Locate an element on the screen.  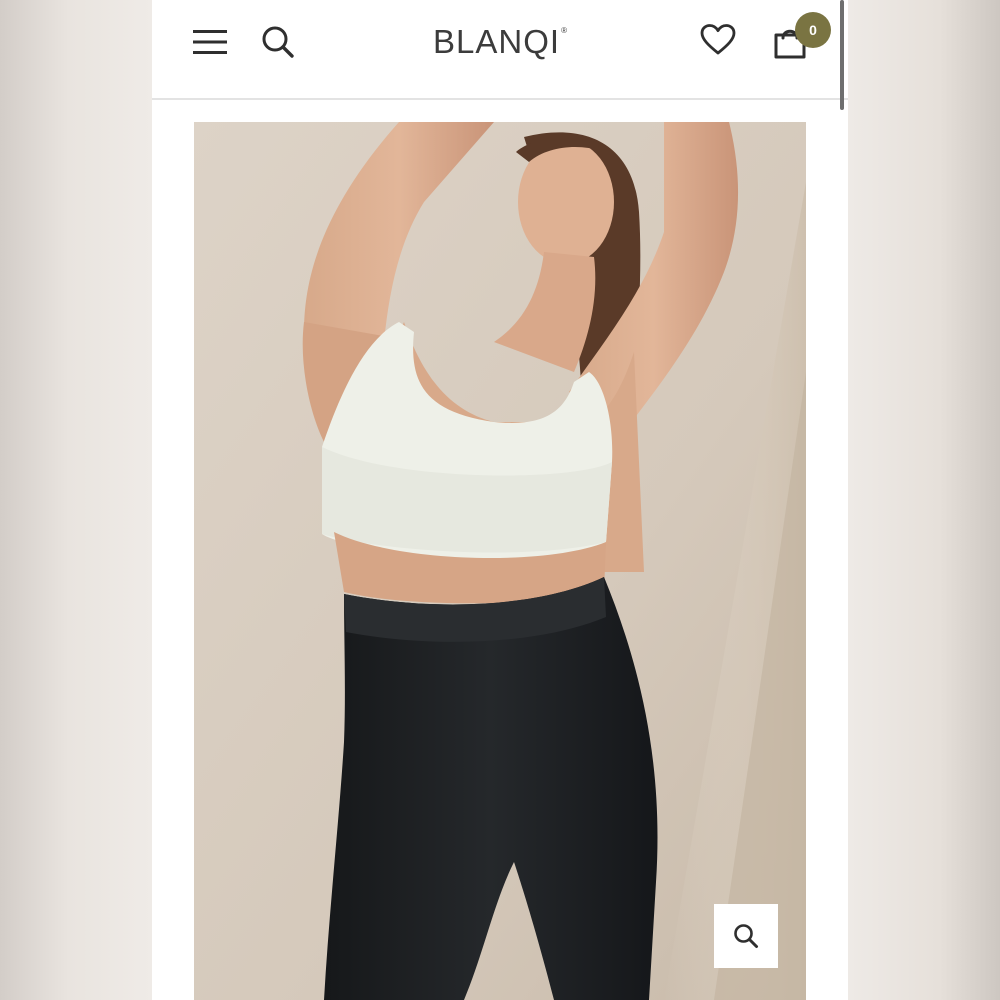
zoom-button is located at coordinates (746, 936).